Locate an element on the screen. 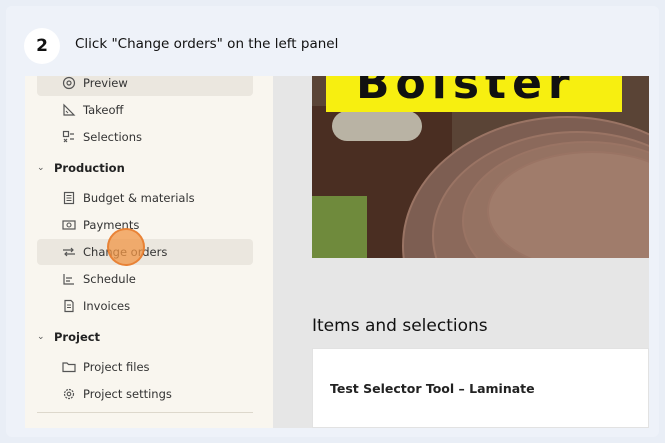 The height and width of the screenshot is (443, 665). sidebar-item-label: Schedule is located at coordinates (109, 279).